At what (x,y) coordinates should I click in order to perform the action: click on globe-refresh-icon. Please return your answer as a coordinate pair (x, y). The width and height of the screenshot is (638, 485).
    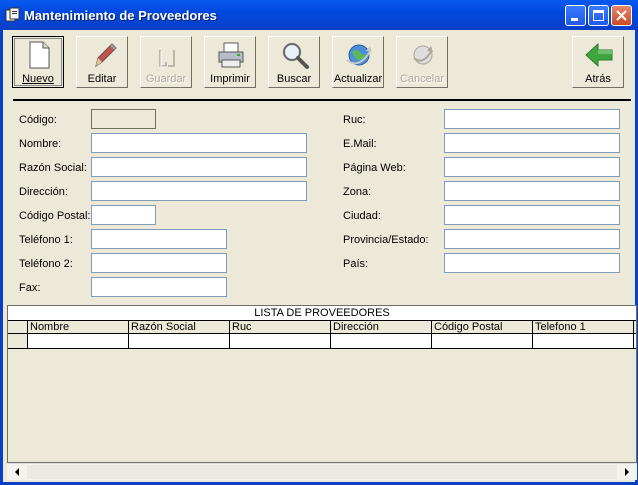
    Looking at the image, I should click on (359, 55).